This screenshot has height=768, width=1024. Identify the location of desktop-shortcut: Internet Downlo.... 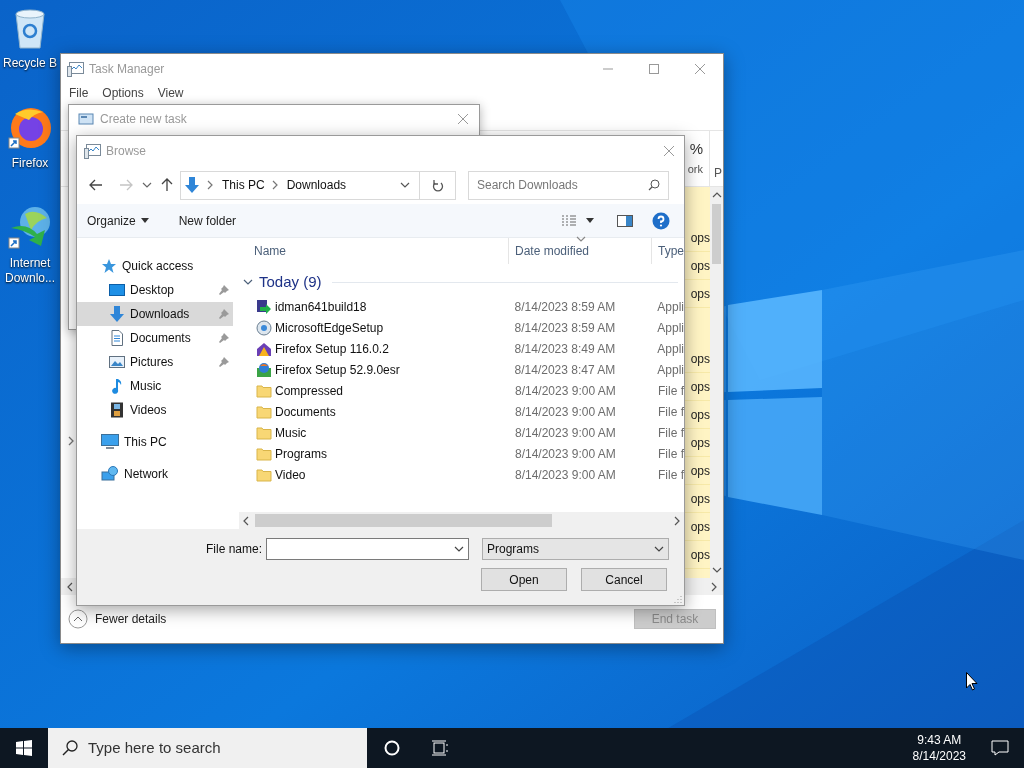
(30, 245).